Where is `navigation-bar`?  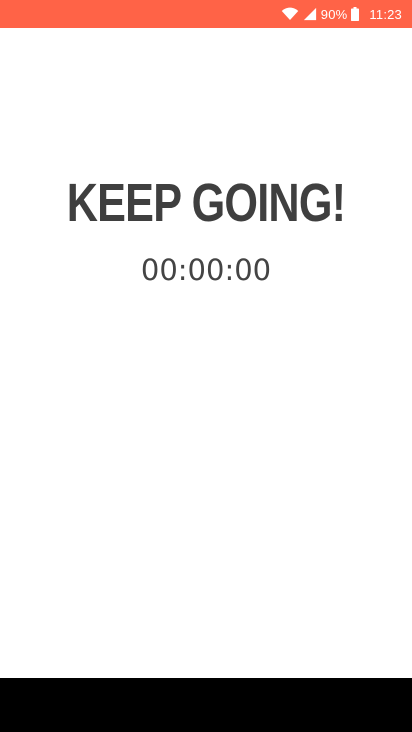 navigation-bar is located at coordinates (206, 705).